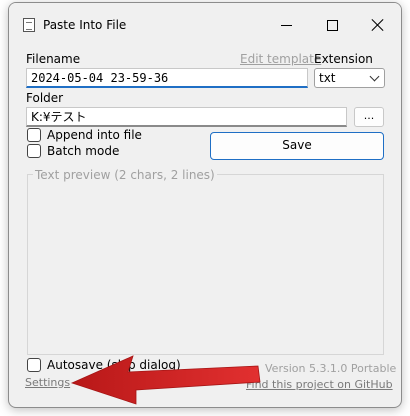 The image size is (410, 416). Describe the element at coordinates (94, 135) in the screenshot. I see `append-label: Append into file` at that location.